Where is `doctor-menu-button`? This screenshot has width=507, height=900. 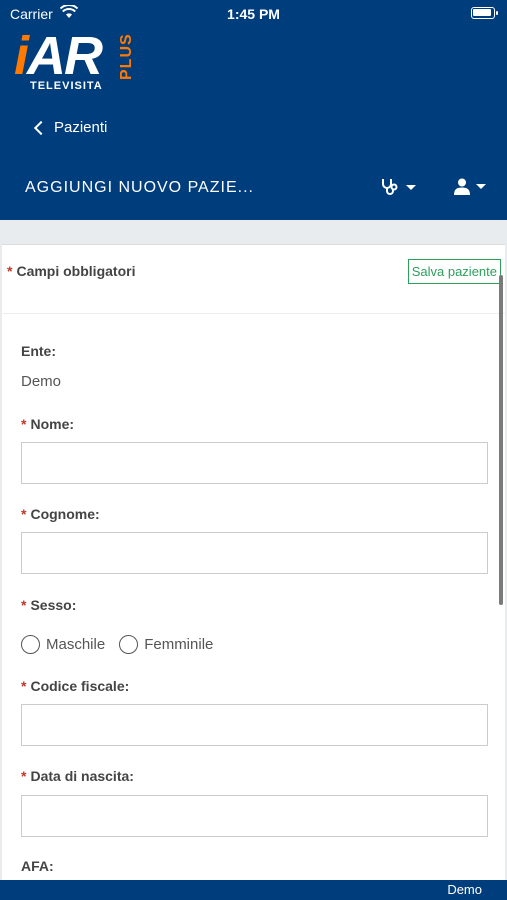
doctor-menu-button is located at coordinates (398, 187).